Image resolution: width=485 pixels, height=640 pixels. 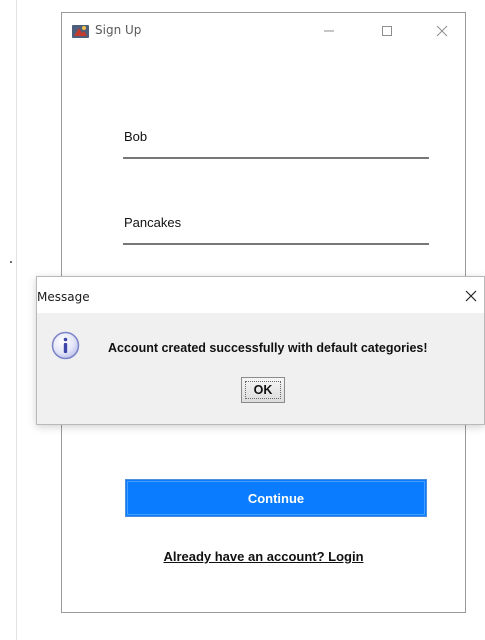 What do you see at coordinates (16, 320) in the screenshot?
I see `background-divider` at bounding box center [16, 320].